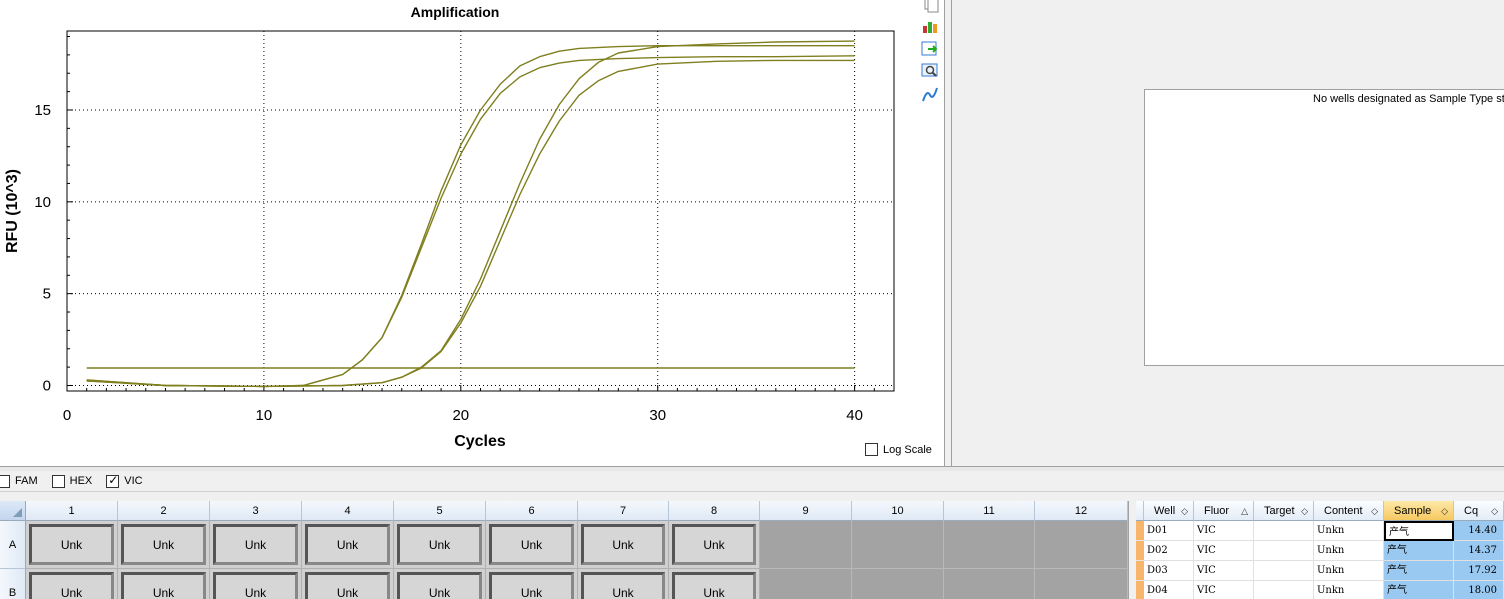 The width and height of the screenshot is (1504, 599). What do you see at coordinates (5, 481) in the screenshot?
I see `fam-checkbox` at bounding box center [5, 481].